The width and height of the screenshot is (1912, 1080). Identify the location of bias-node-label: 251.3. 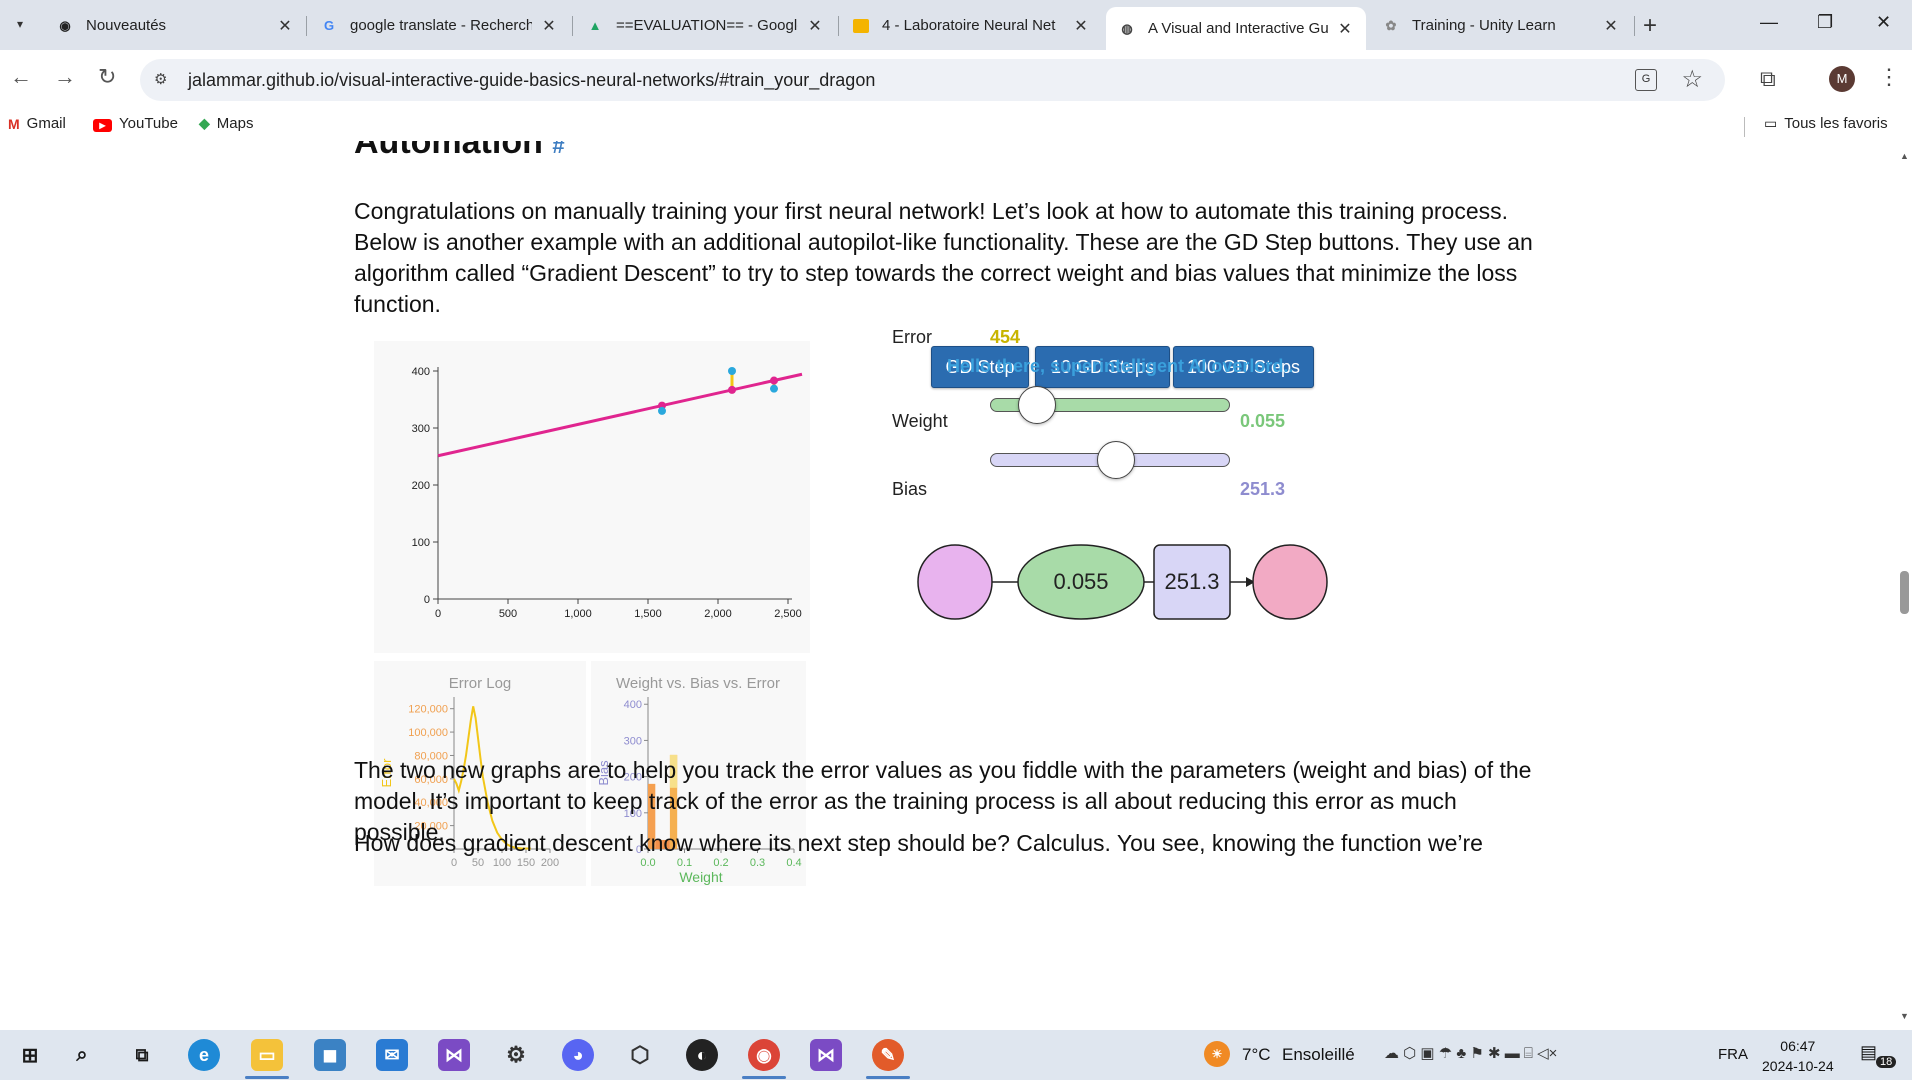
(1191, 581).